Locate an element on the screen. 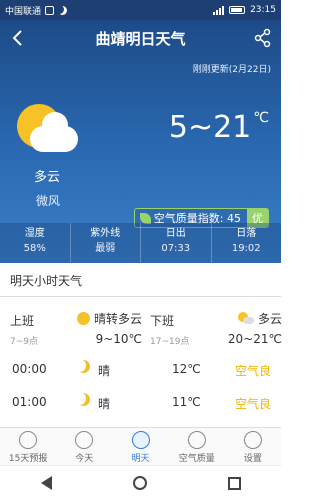 The image size is (320, 500). stat-label: 紫外线 is located at coordinates (105, 233).